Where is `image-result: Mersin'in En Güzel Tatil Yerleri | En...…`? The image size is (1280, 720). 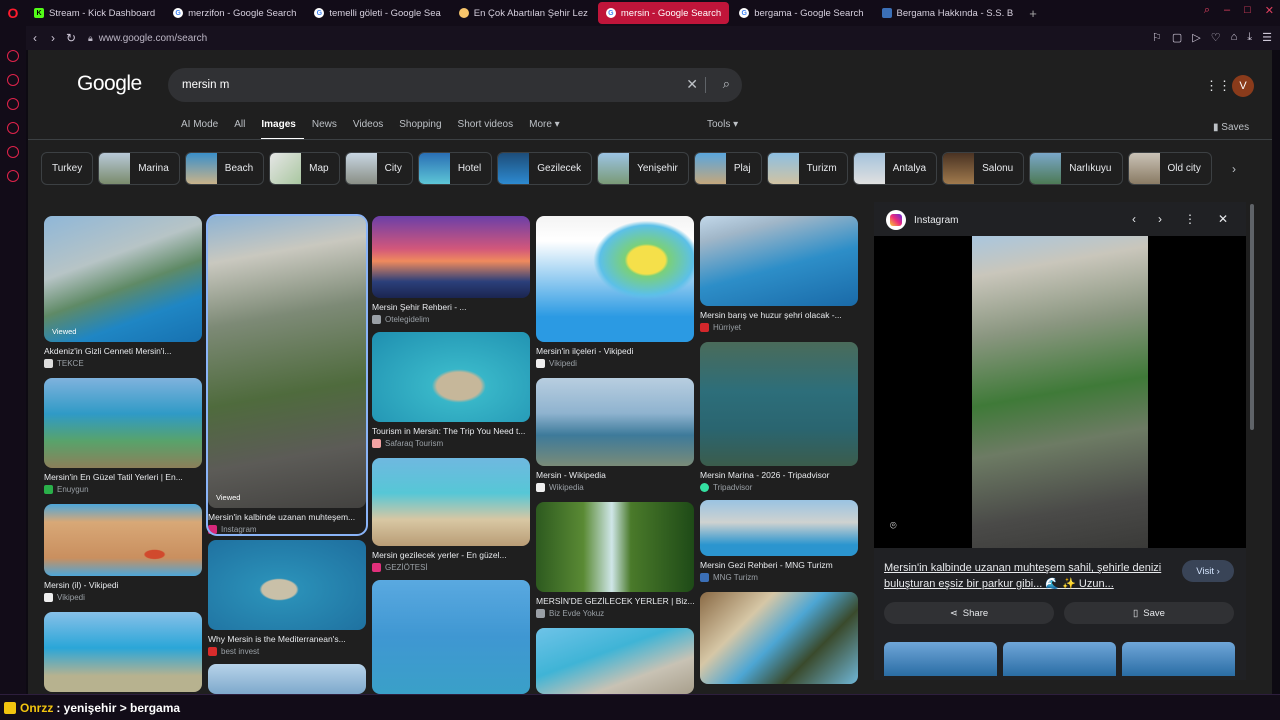 image-result: Mersin'in En Güzel Tatil Yerleri | En...… is located at coordinates (123, 436).